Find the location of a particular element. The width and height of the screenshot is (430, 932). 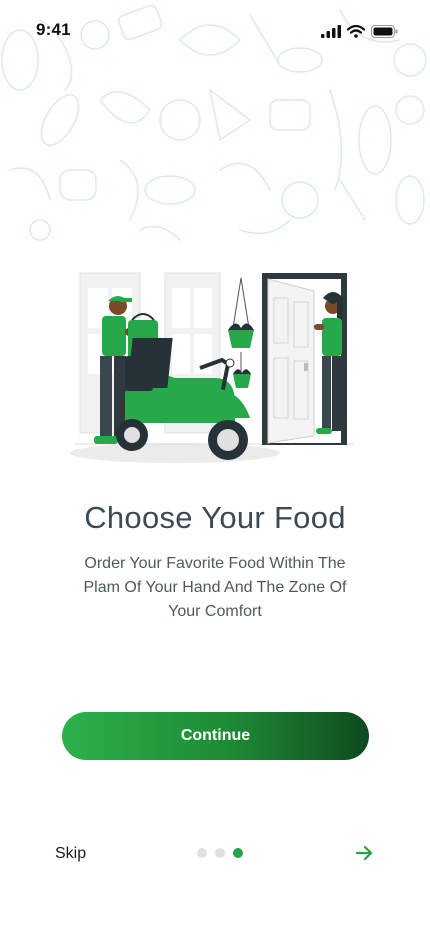

onboarding-title: Choose Your Food is located at coordinates (215, 517).